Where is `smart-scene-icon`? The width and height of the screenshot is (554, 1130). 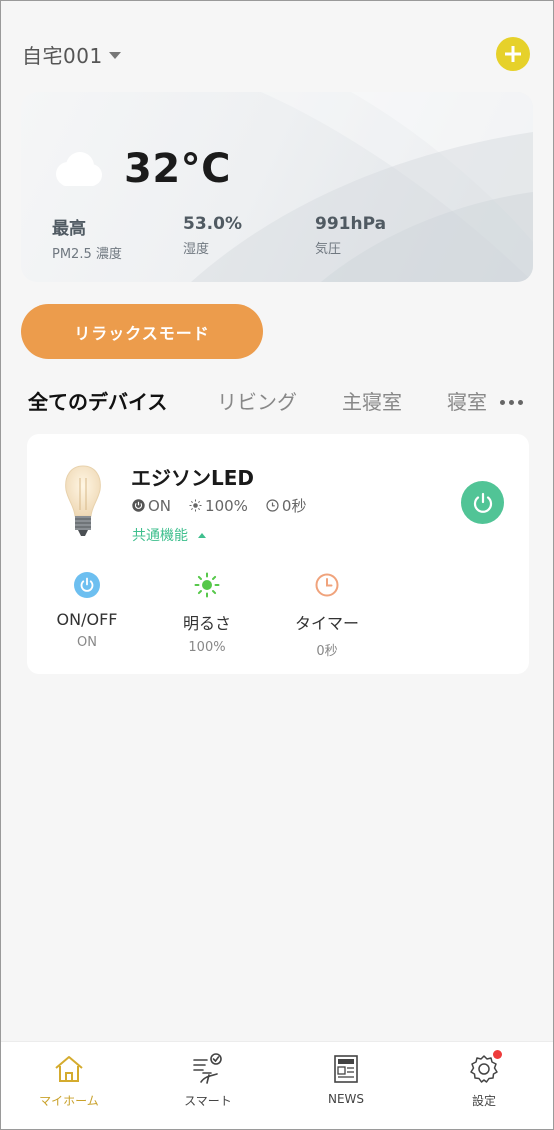
smart-scene-icon is located at coordinates (207, 1068).